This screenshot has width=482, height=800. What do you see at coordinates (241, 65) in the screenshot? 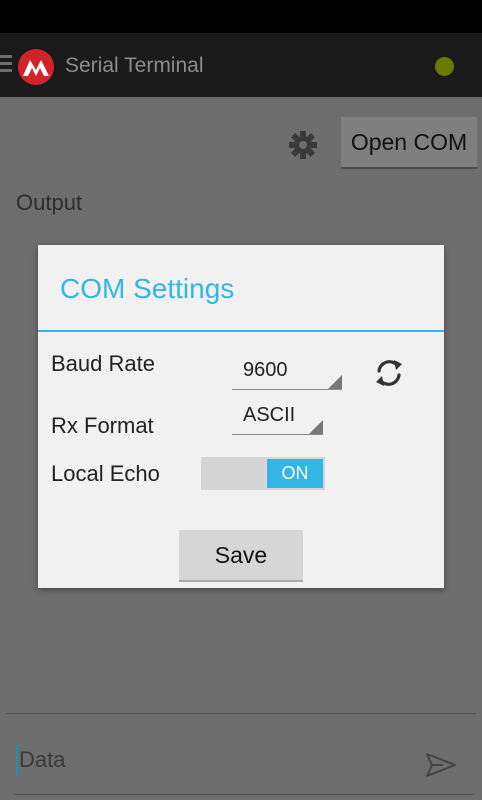
I see `app-bar: Serial Terminal` at bounding box center [241, 65].